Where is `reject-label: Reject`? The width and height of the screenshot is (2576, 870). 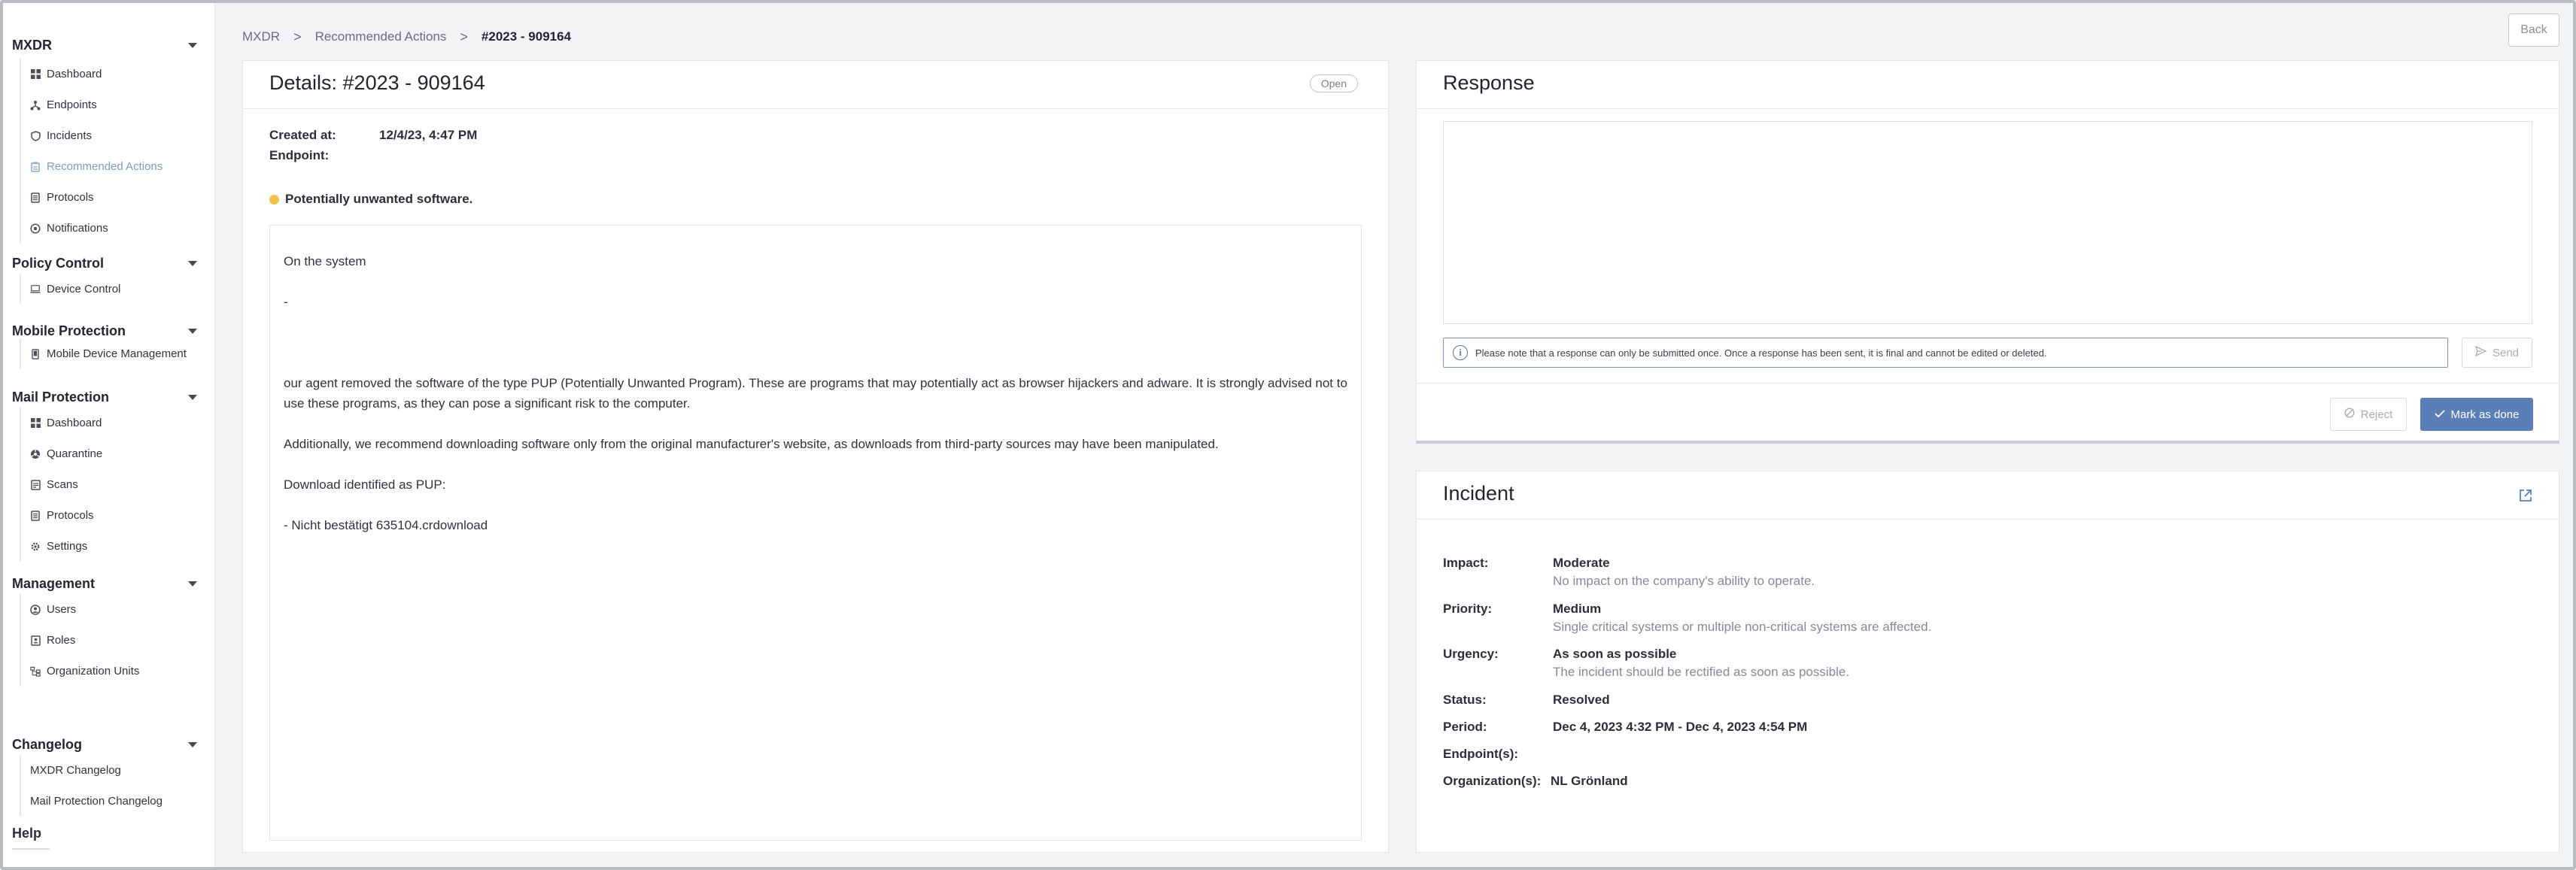 reject-label: Reject is located at coordinates (2377, 415).